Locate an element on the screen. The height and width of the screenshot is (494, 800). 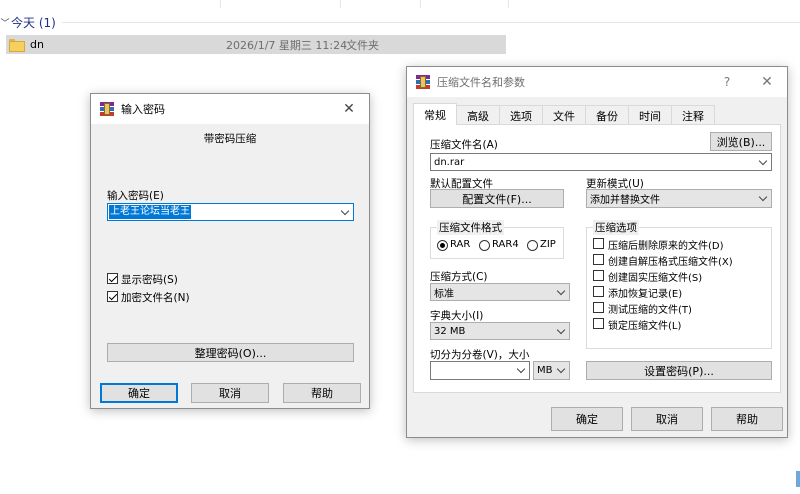
tab-time: 时间 is located at coordinates (650, 115).